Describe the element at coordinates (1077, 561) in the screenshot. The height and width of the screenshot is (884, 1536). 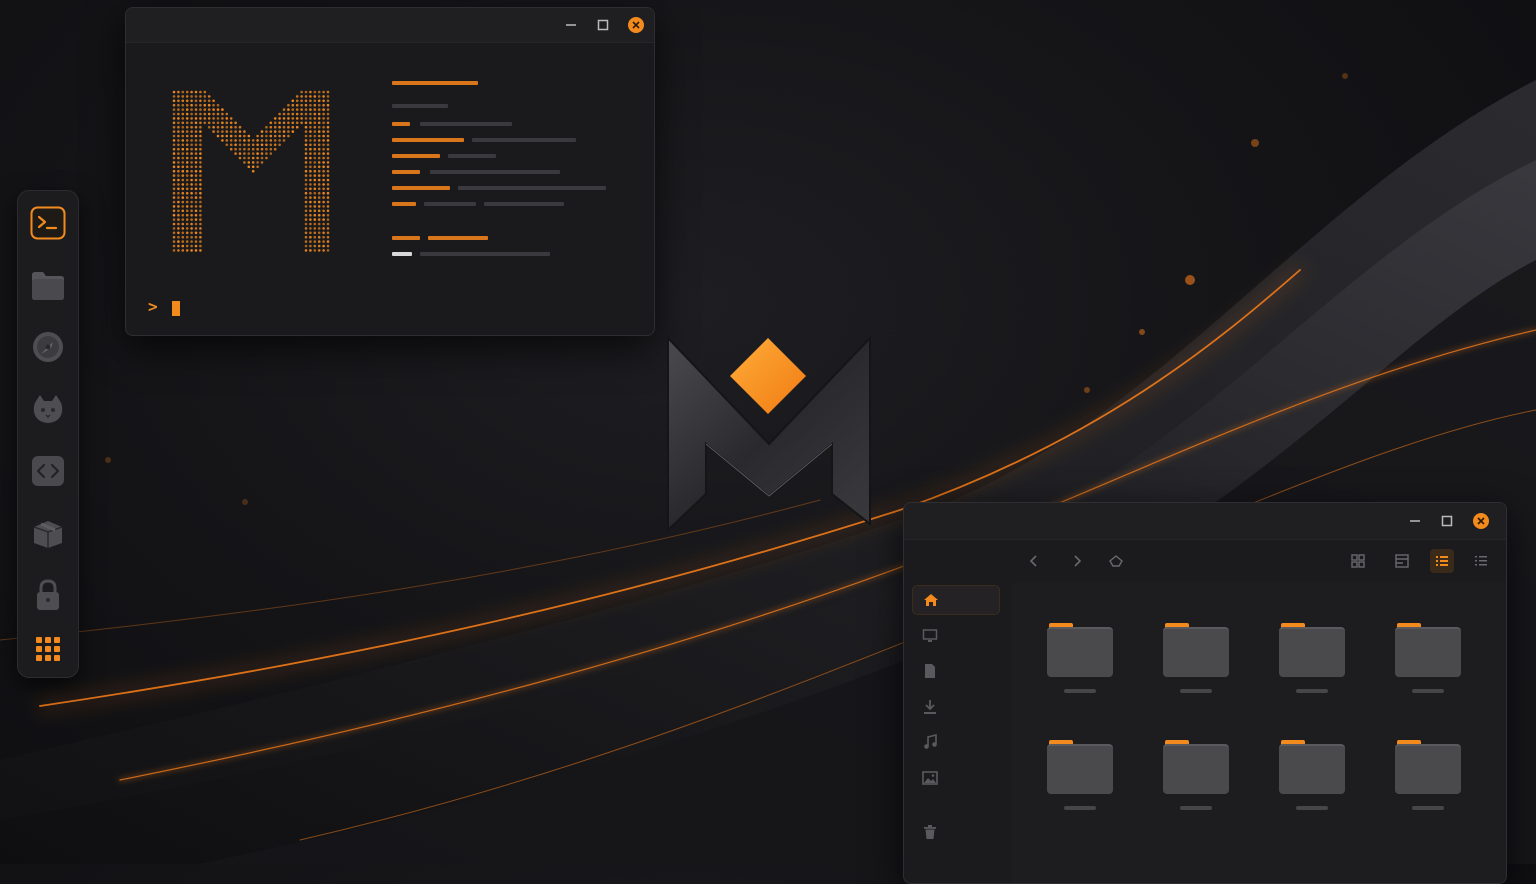
I see `forward-button` at that location.